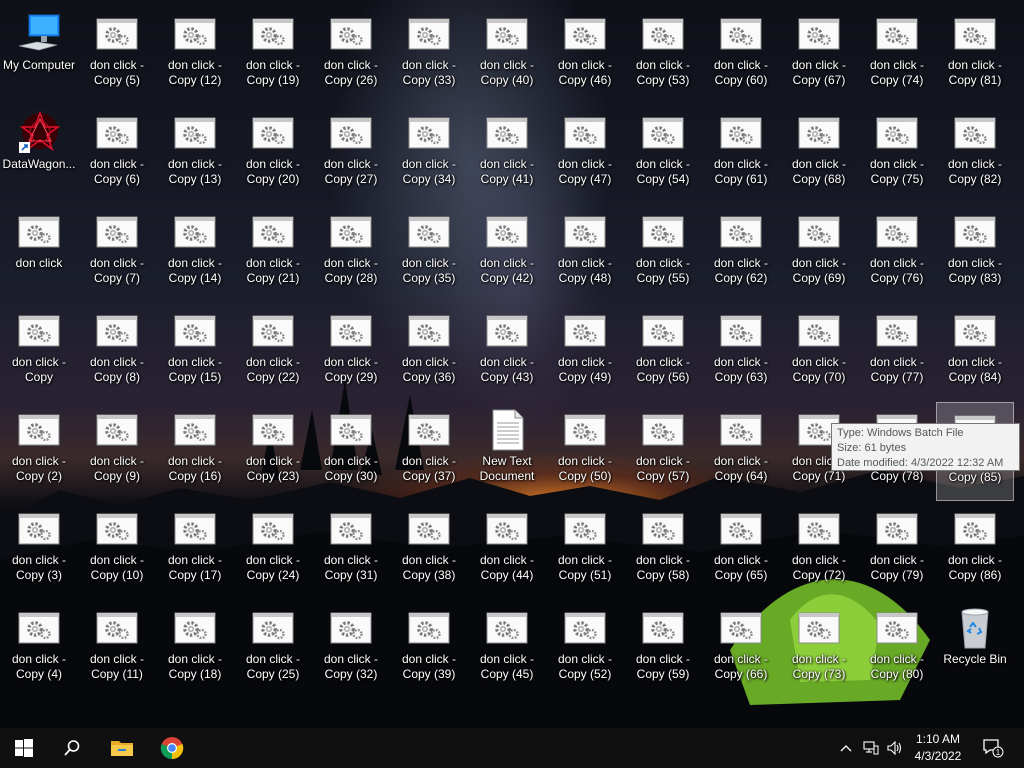  Describe the element at coordinates (351, 55) in the screenshot. I see `desktop-icon-don-click-copy-26: don click - Copy (26)` at that location.